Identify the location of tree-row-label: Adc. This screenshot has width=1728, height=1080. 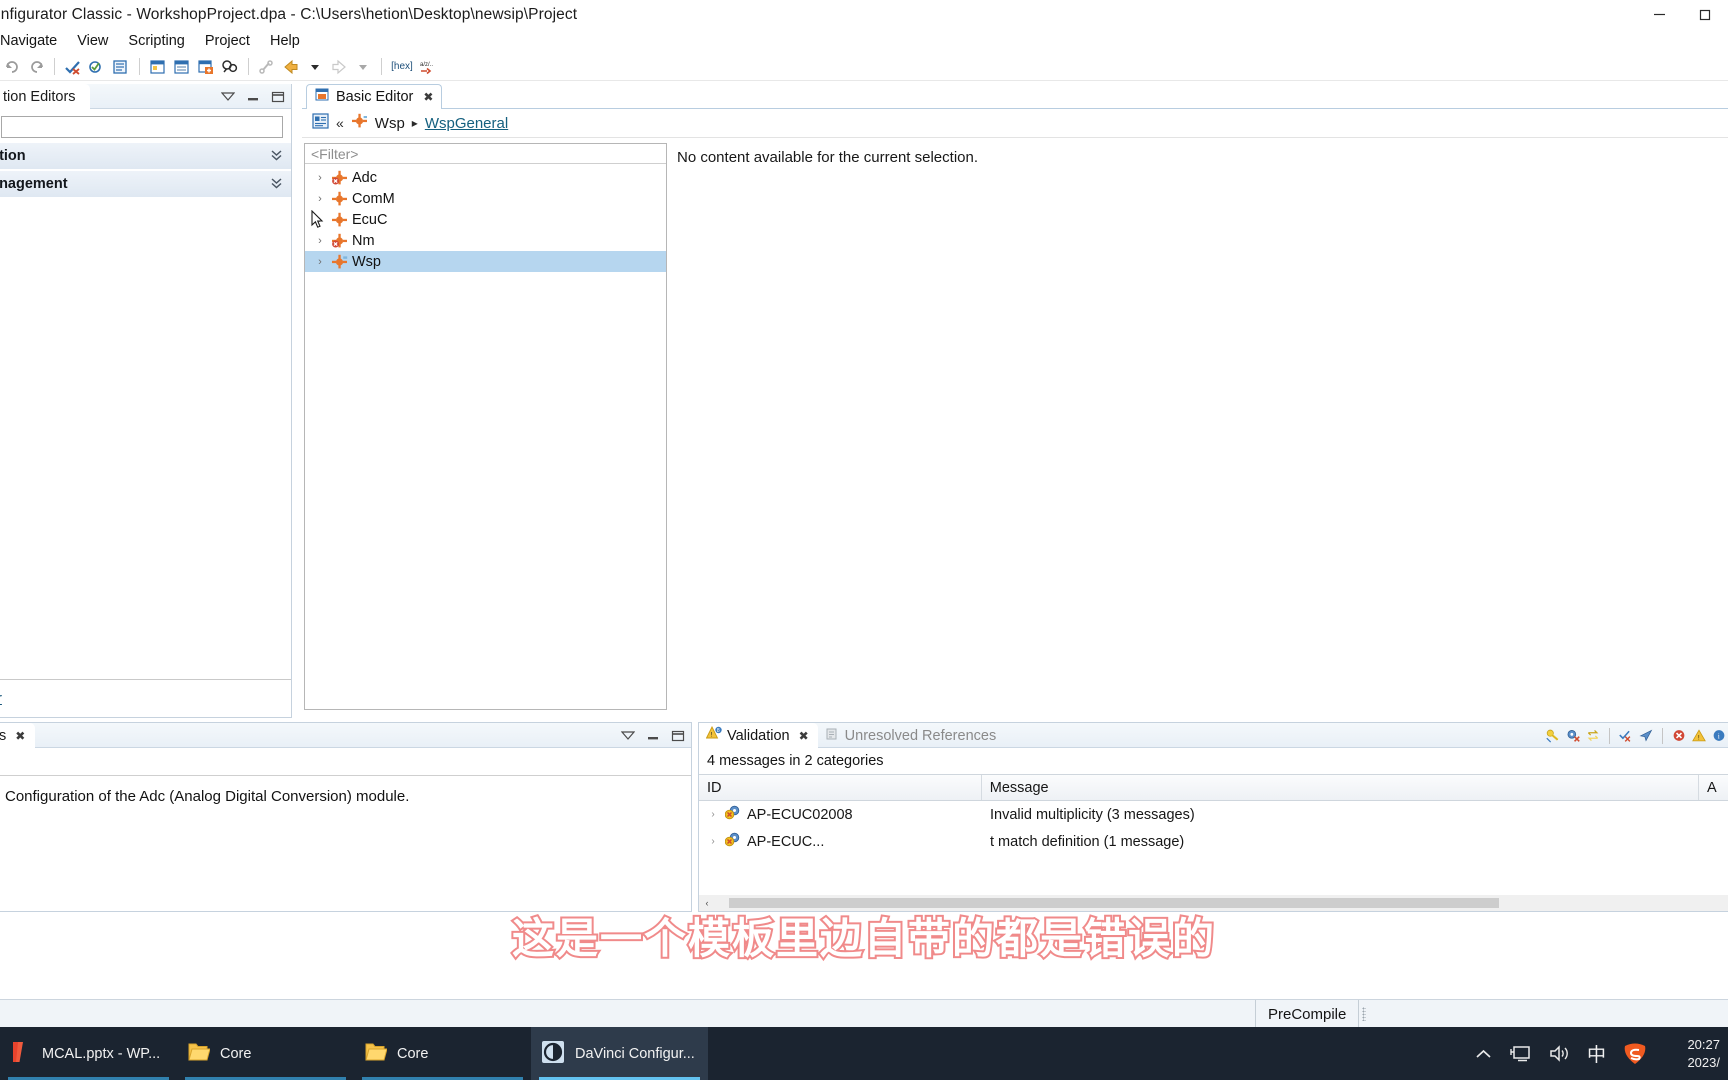
(364, 177).